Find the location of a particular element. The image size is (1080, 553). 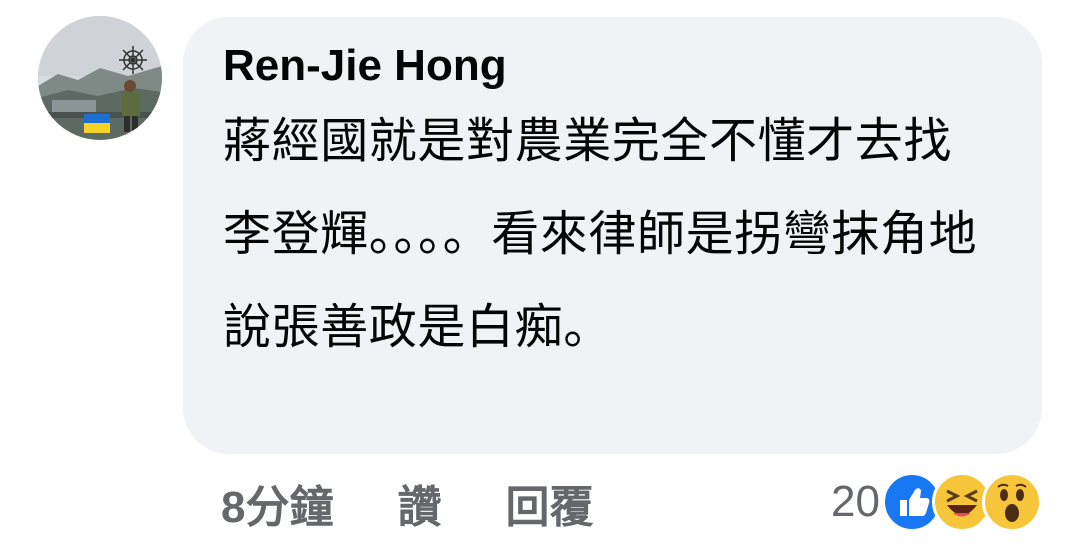

reaction-count: 20 is located at coordinates (855, 502).